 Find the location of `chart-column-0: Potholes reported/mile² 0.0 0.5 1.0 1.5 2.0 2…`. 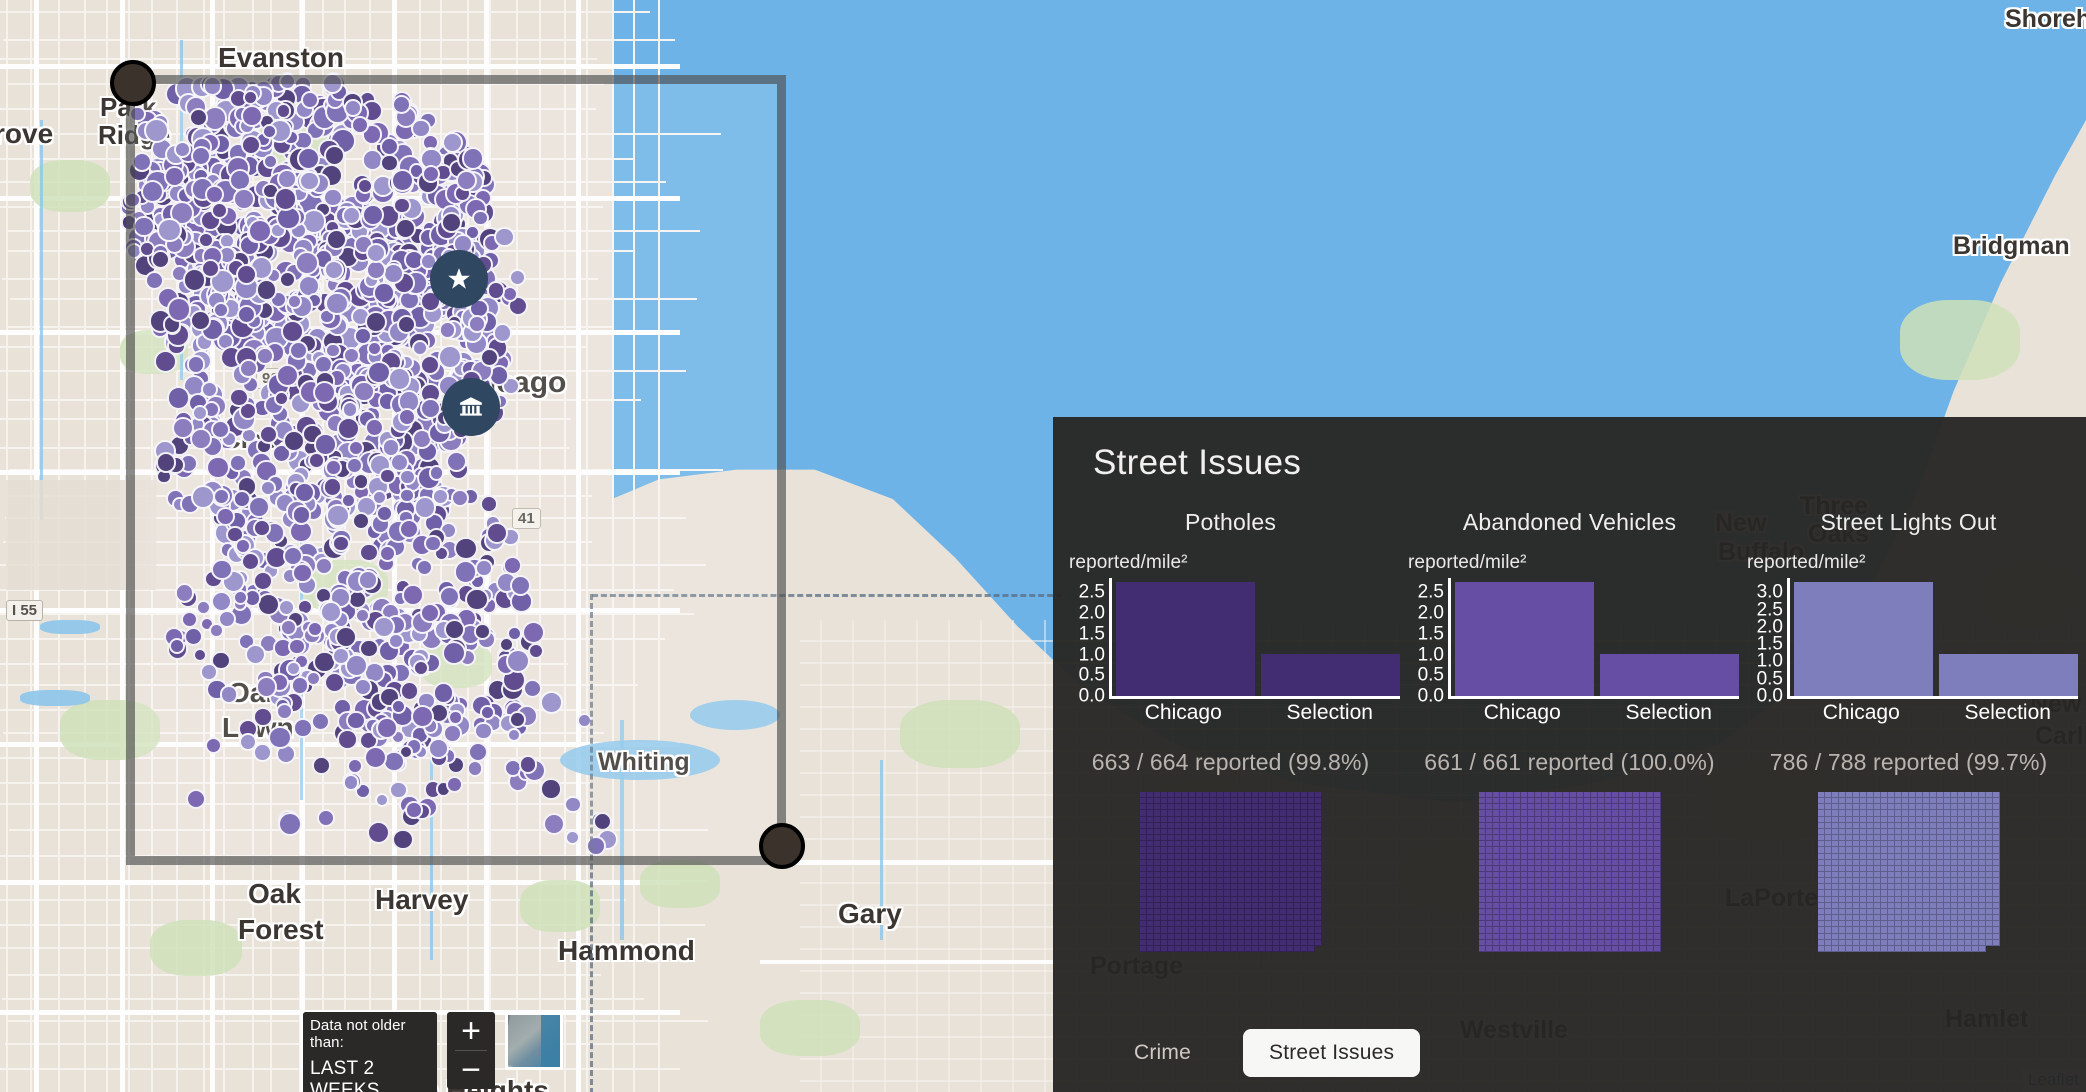

chart-column-0: Potholes reported/mile² 0.0 0.5 1.0 1.5 2.0 2… is located at coordinates (1230, 723).